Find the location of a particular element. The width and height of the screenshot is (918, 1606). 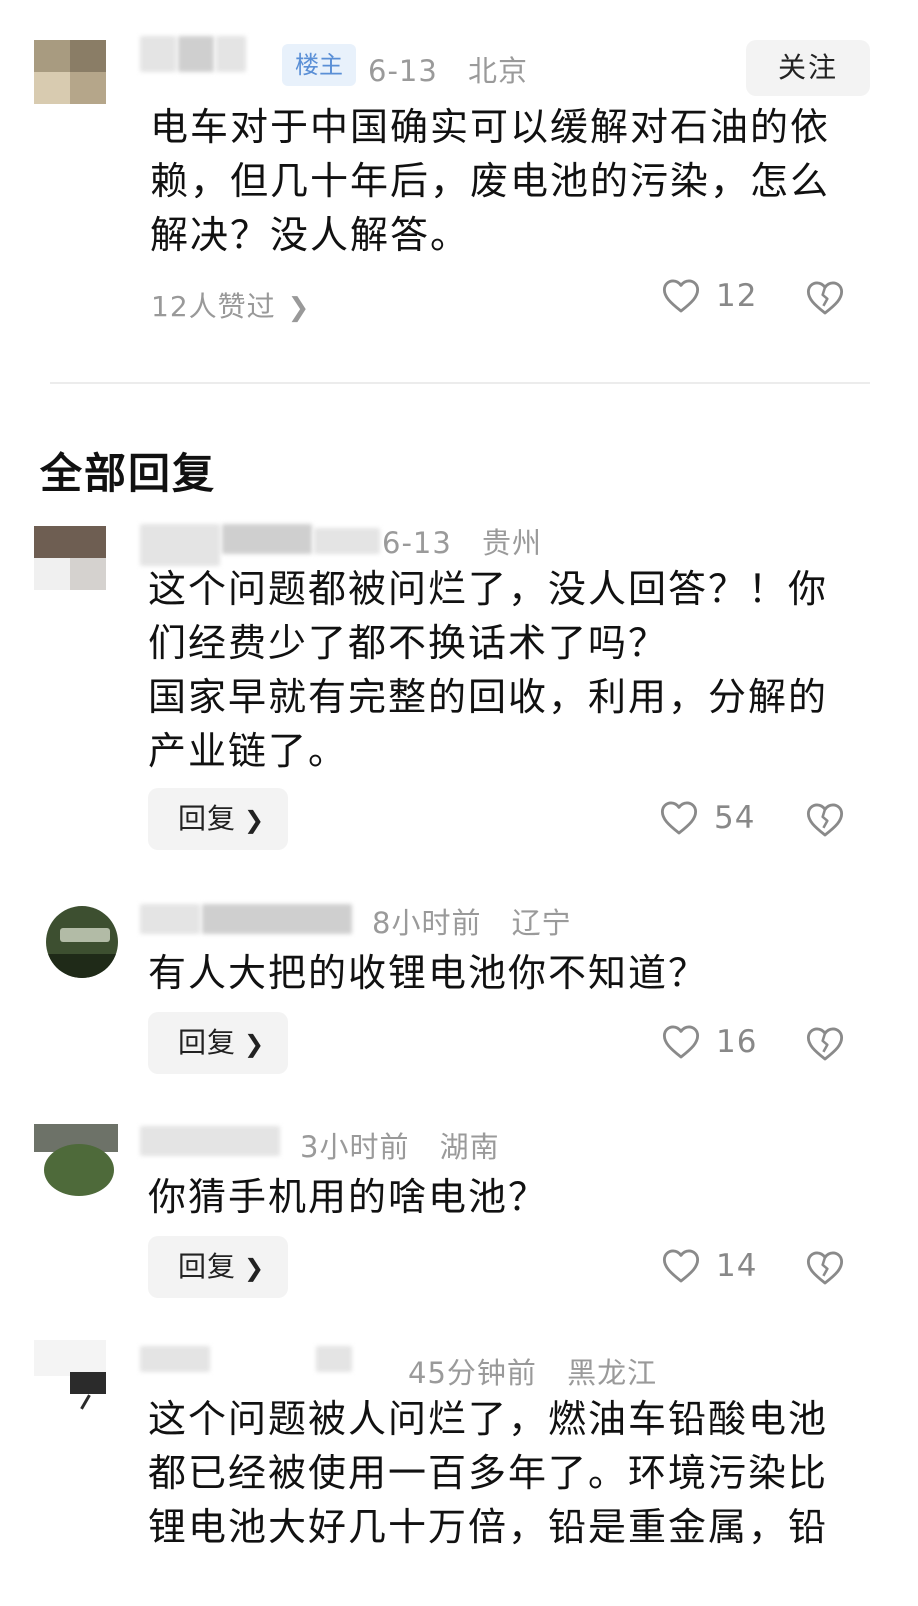

like-button: 54 is located at coordinates (707, 818).